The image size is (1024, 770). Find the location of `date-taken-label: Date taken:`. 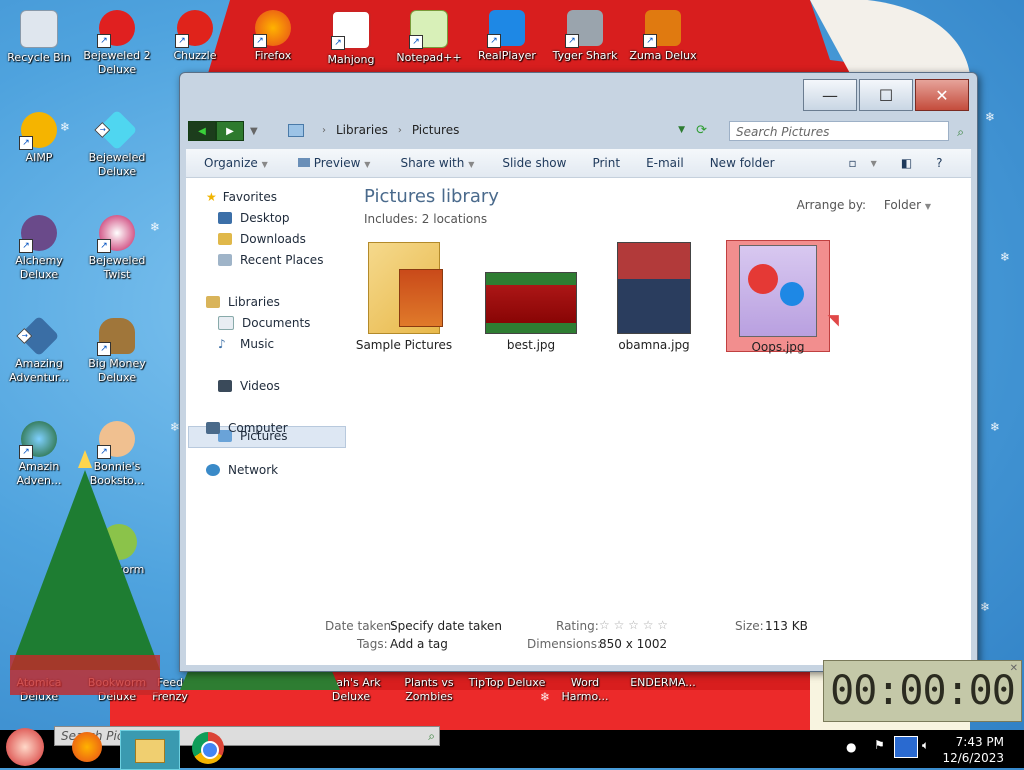

date-taken-label: Date taken: is located at coordinates (360, 626).